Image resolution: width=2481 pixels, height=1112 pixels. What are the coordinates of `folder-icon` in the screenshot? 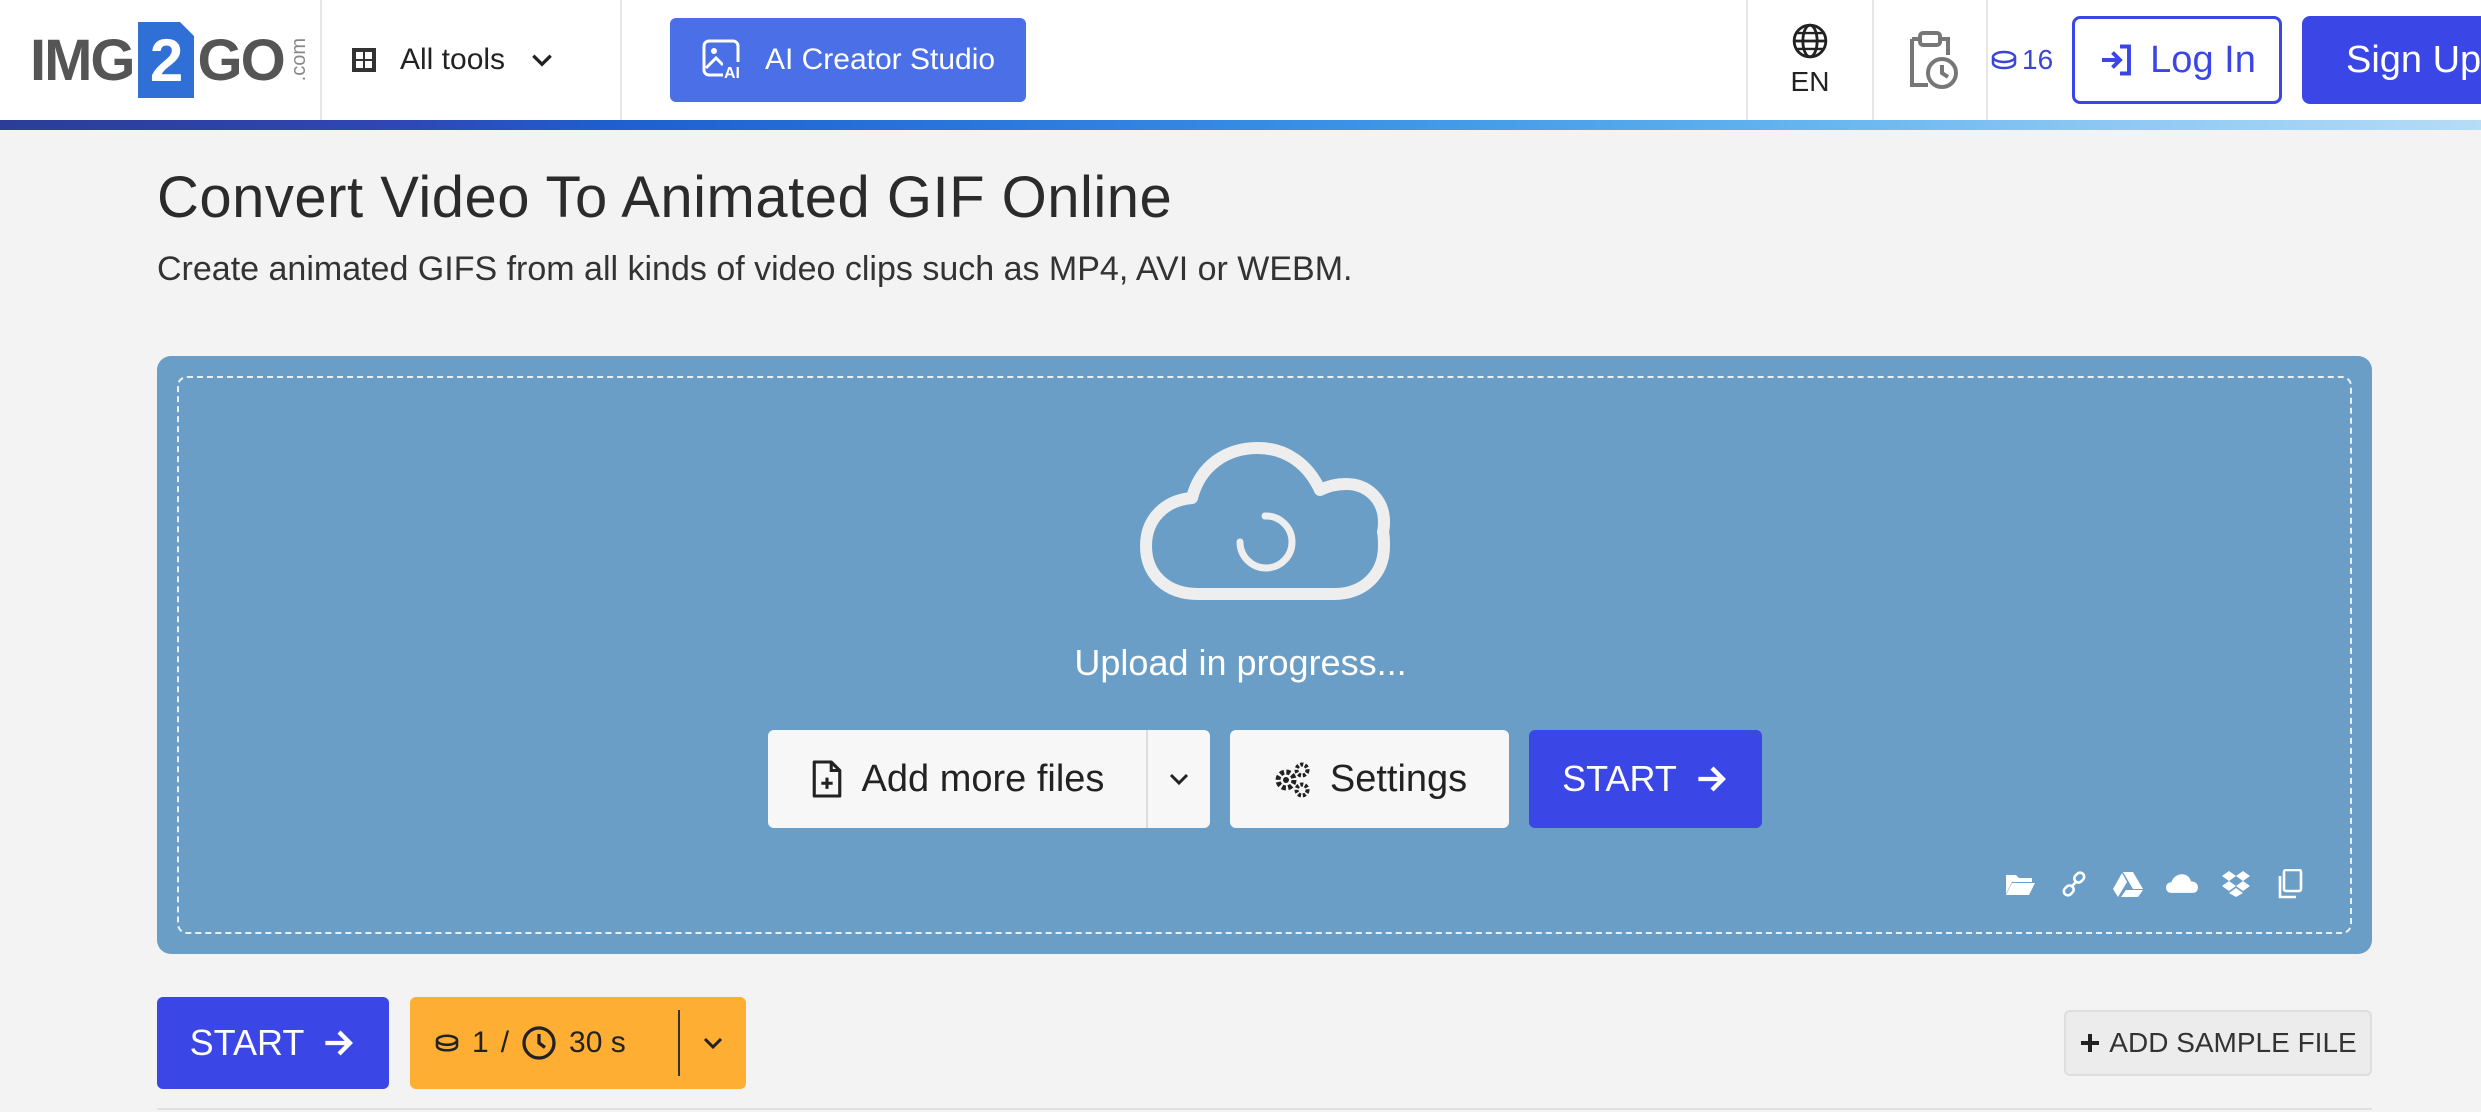 It's located at (2020, 884).